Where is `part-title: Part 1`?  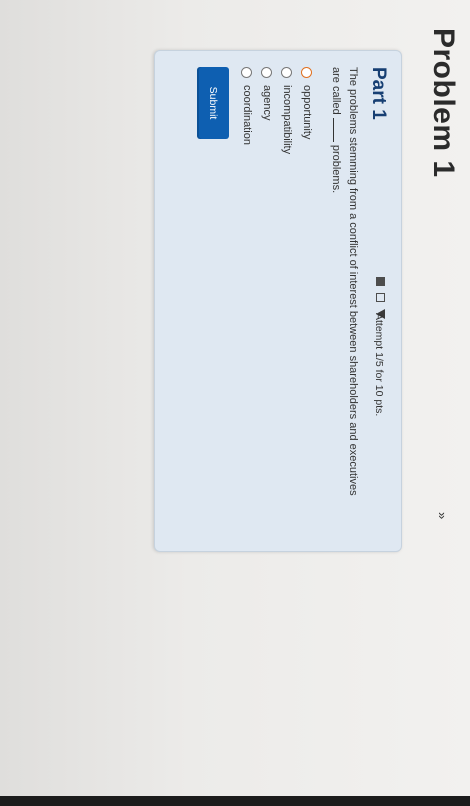 part-title: Part 1 is located at coordinates (378, 93).